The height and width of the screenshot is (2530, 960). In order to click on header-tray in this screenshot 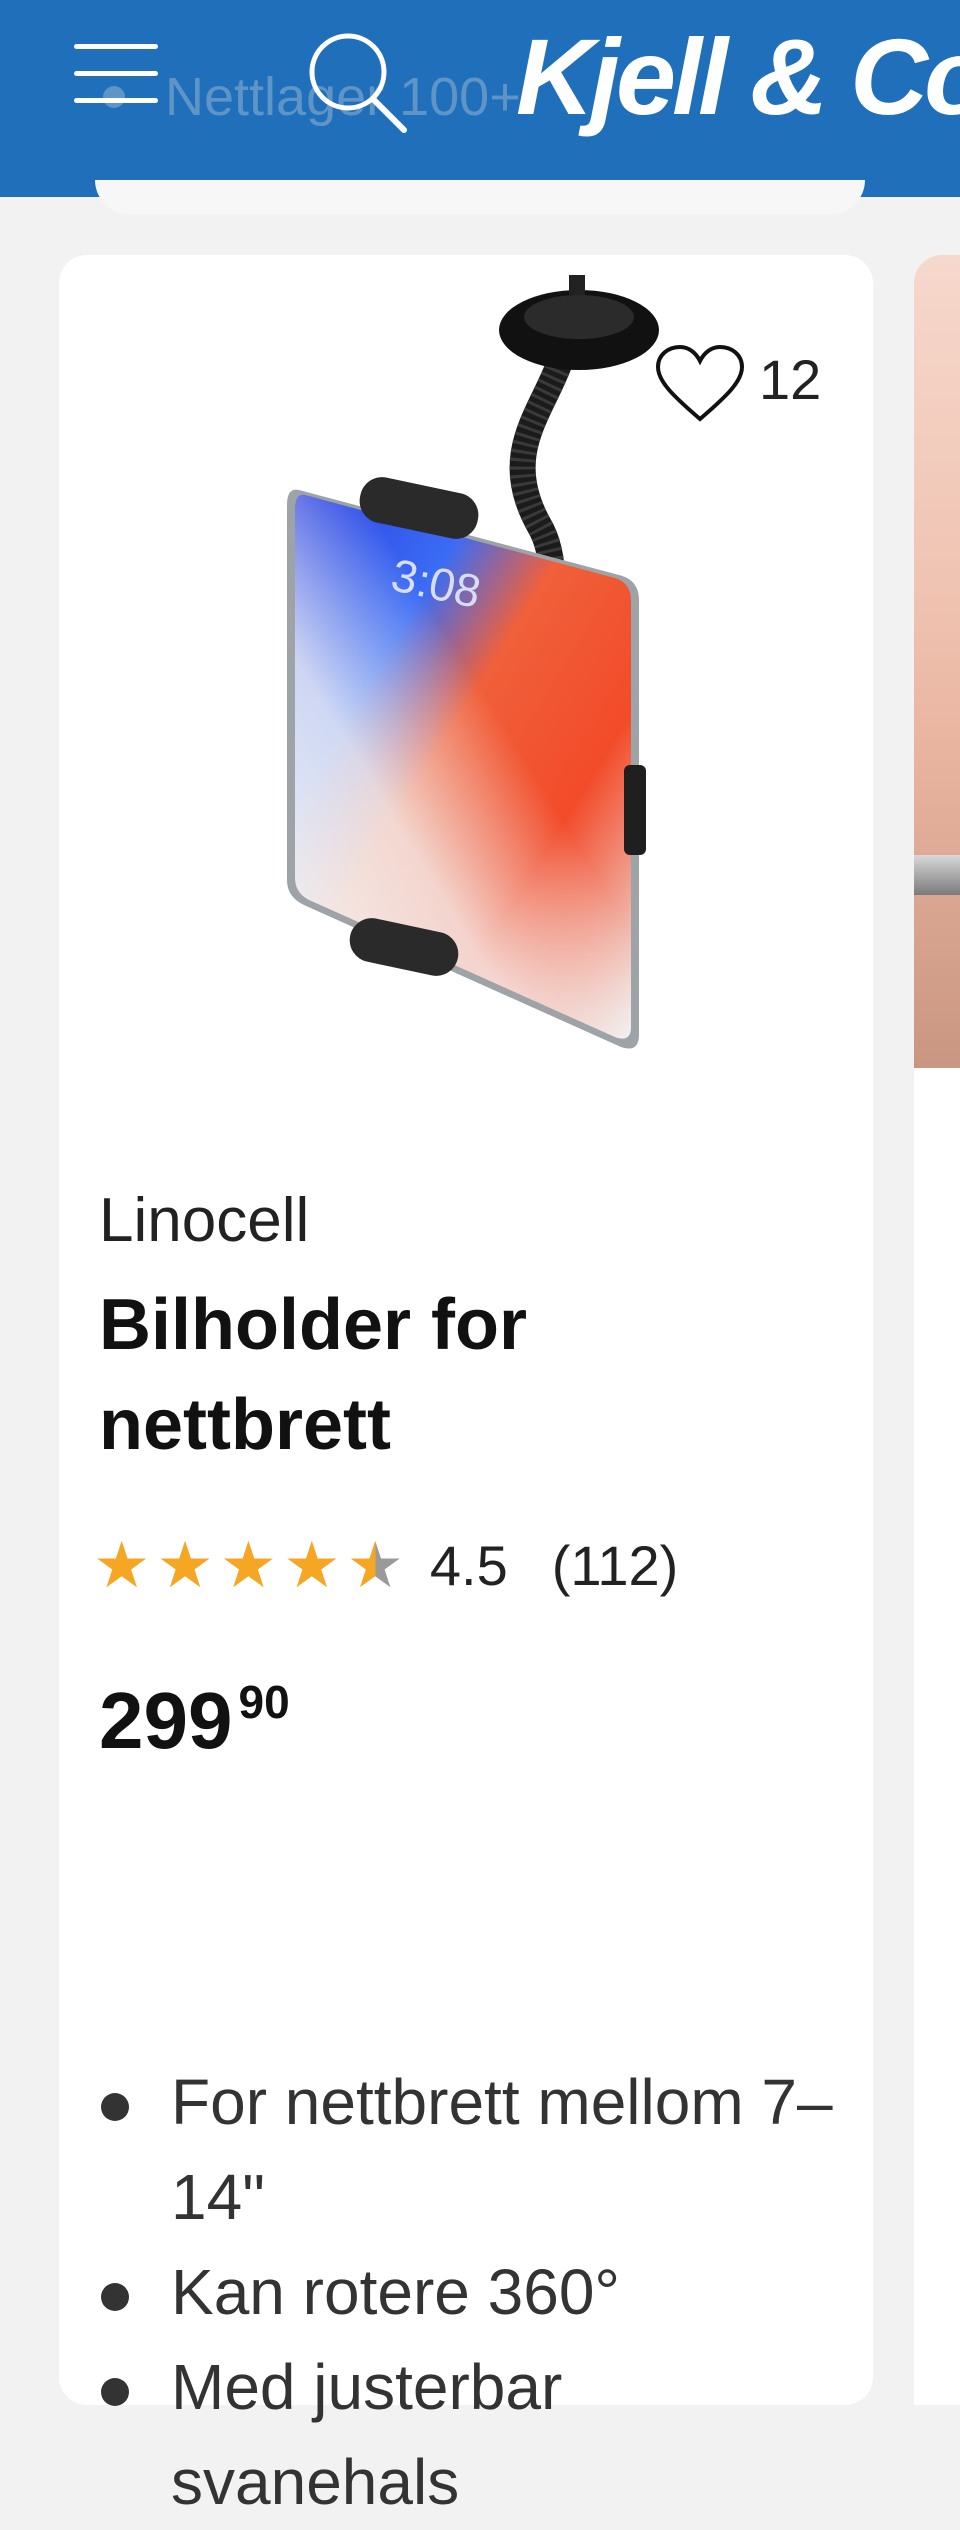, I will do `click(480, 197)`.